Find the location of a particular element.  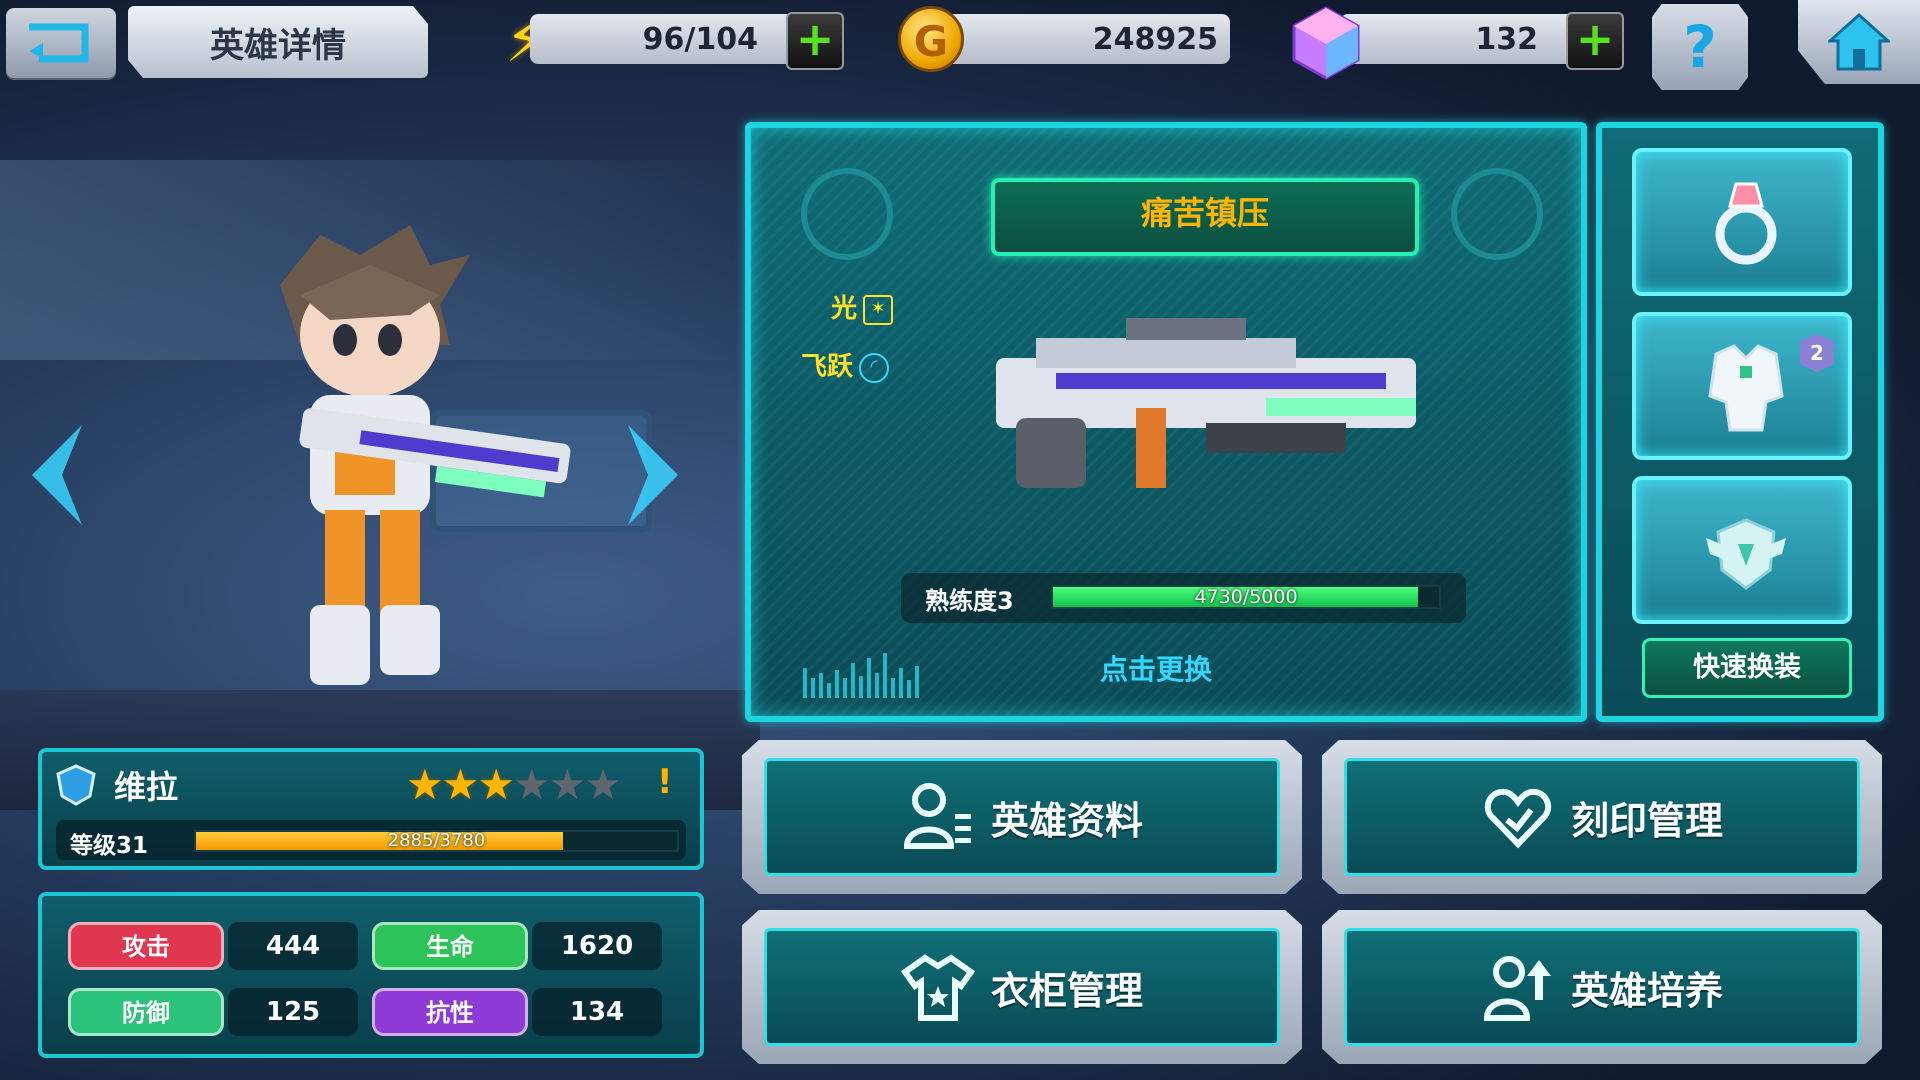

help-button: ? is located at coordinates (1700, 47).